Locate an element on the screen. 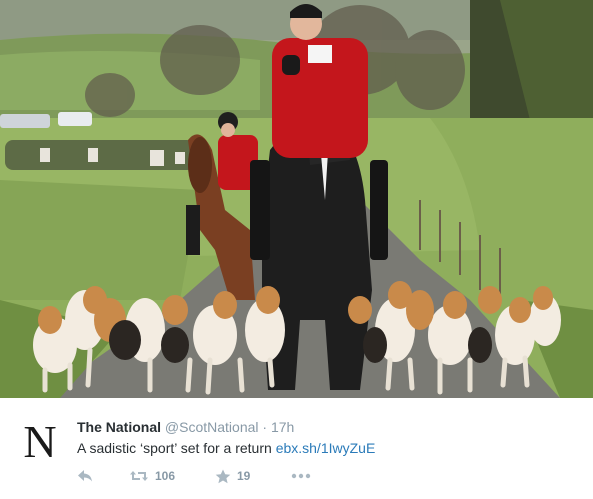  reply-icon is located at coordinates (85, 476).